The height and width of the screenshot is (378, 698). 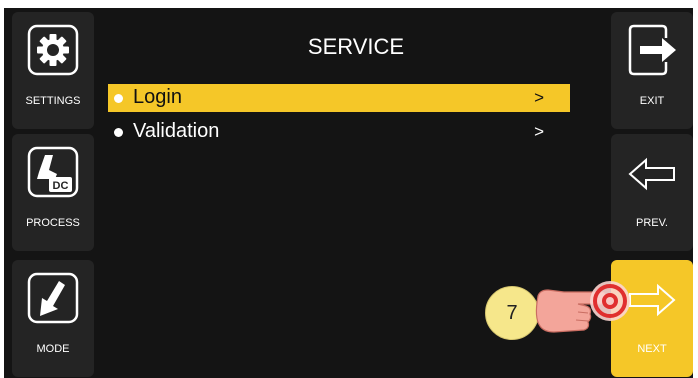 What do you see at coordinates (652, 101) in the screenshot?
I see `exit-label: EXIT` at bounding box center [652, 101].